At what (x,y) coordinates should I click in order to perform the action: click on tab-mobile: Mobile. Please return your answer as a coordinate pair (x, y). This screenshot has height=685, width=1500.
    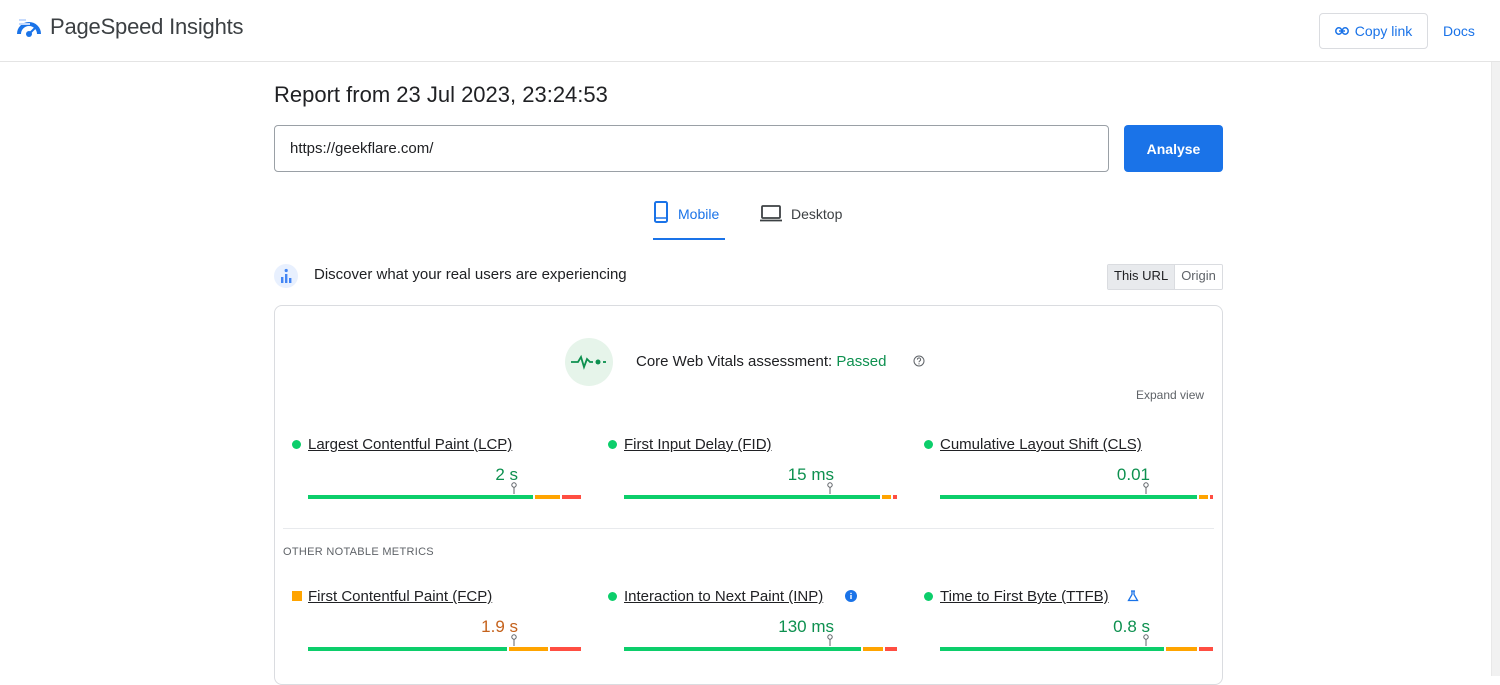
    Looking at the image, I should click on (689, 220).